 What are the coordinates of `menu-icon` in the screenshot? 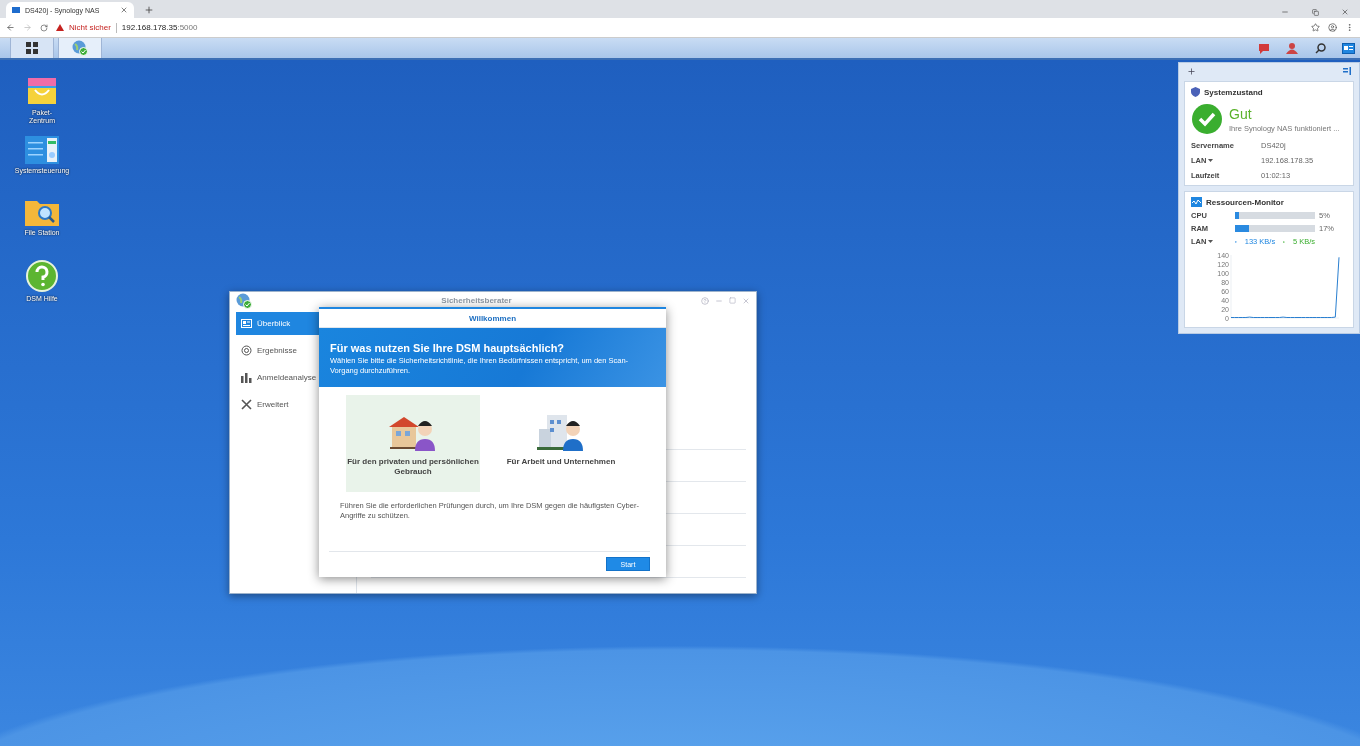 It's located at (1349, 27).